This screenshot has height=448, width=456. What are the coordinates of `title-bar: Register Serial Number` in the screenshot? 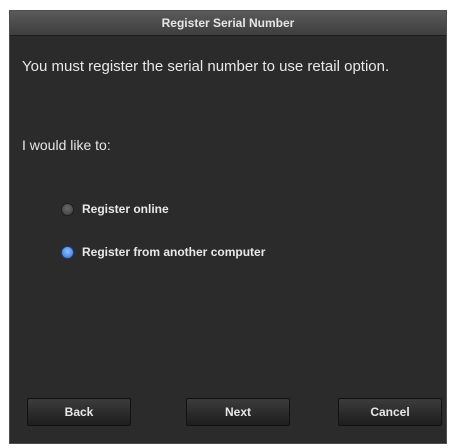 It's located at (228, 23).